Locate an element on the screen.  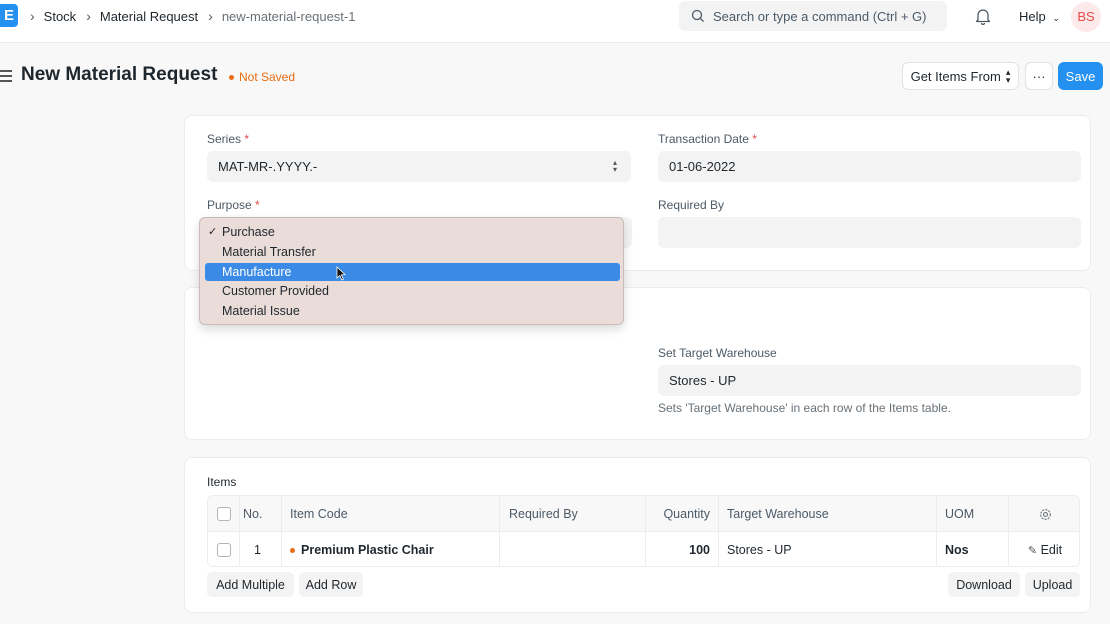
get-items-from-button: Get Items From ▴ ▾ is located at coordinates (960, 76).